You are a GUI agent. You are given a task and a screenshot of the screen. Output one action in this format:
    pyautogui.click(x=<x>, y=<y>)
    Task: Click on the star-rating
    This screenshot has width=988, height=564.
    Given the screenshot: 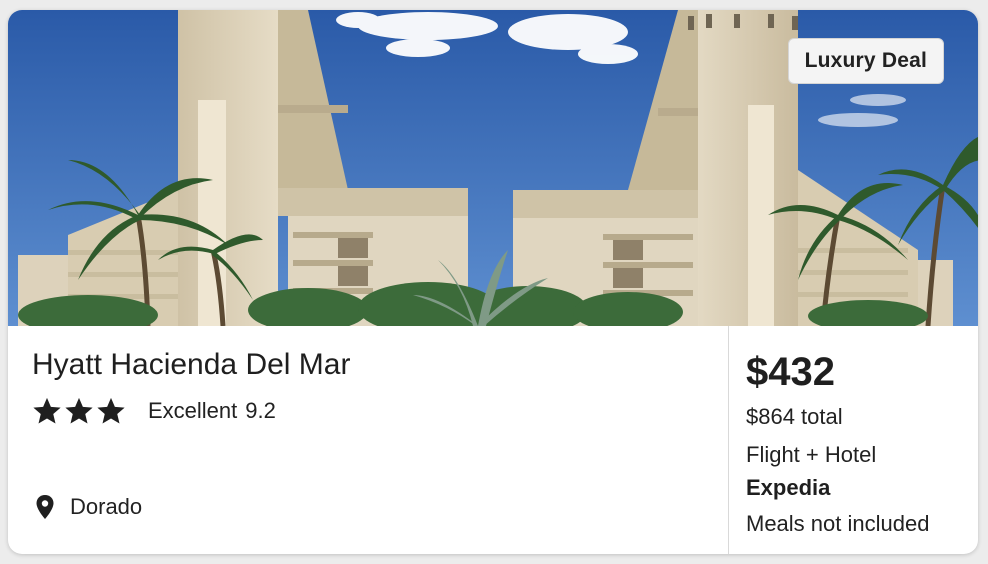 What is the action you would take?
    pyautogui.click(x=79, y=411)
    